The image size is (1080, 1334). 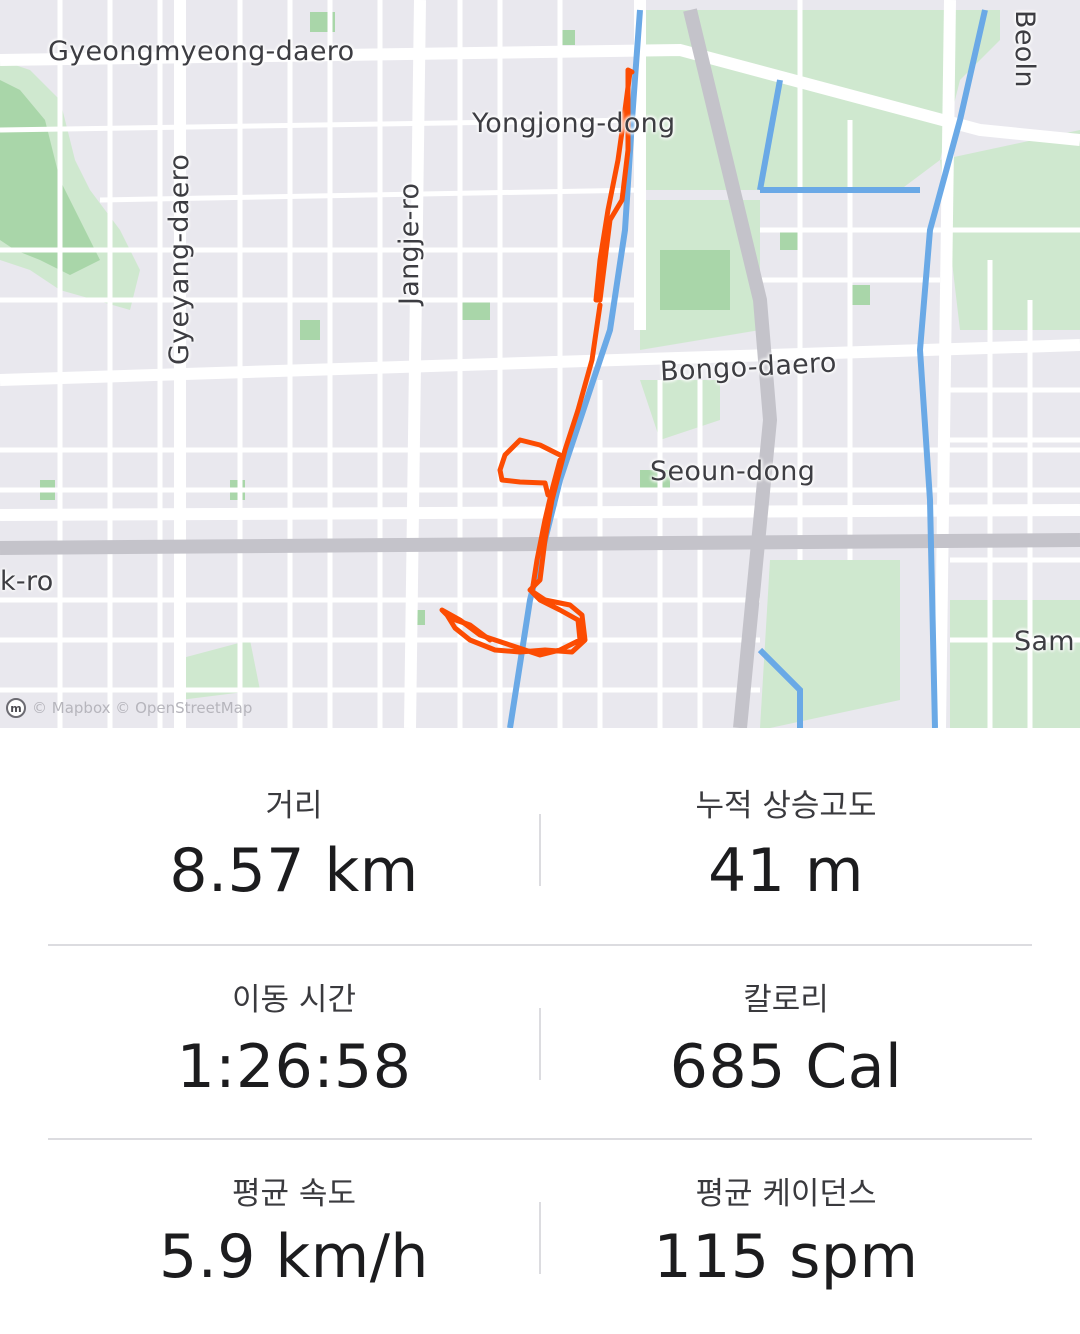 What do you see at coordinates (786, 806) in the screenshot?
I see `stat-label: 누적 상승고도` at bounding box center [786, 806].